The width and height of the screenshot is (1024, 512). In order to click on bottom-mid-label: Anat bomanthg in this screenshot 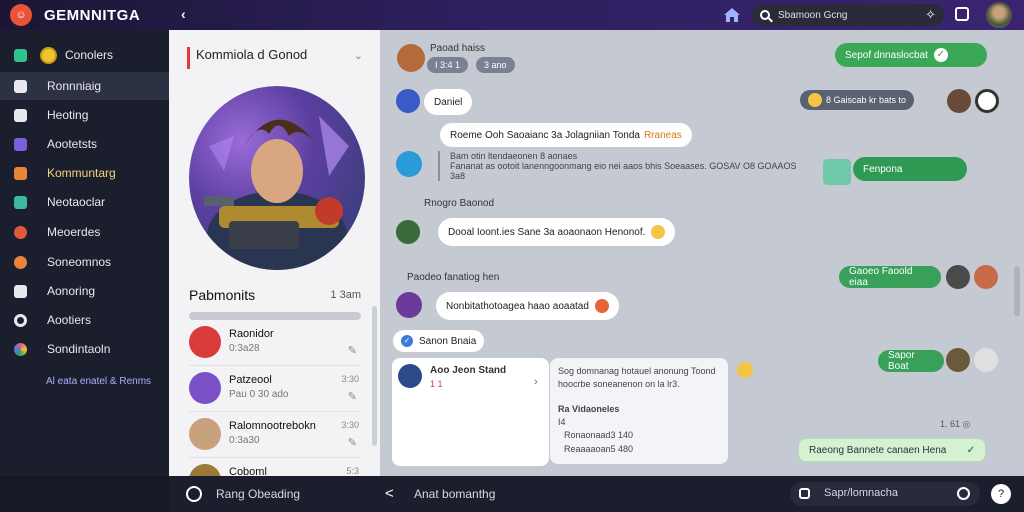, I will do `click(454, 494)`.